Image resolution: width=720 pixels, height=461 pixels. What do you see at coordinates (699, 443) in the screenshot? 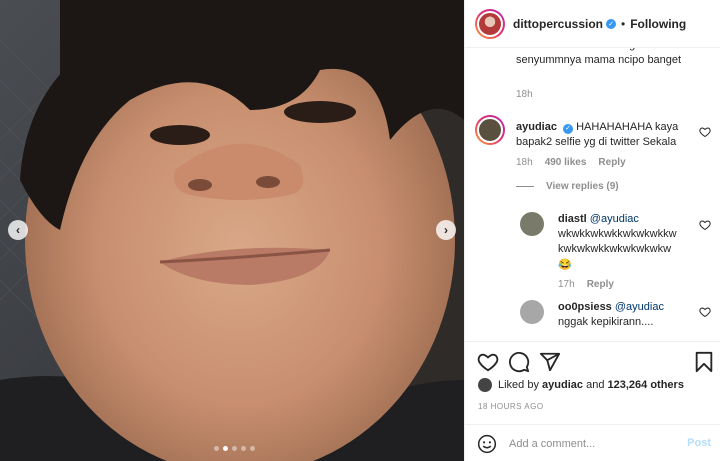
I see `post-button: Post` at bounding box center [699, 443].